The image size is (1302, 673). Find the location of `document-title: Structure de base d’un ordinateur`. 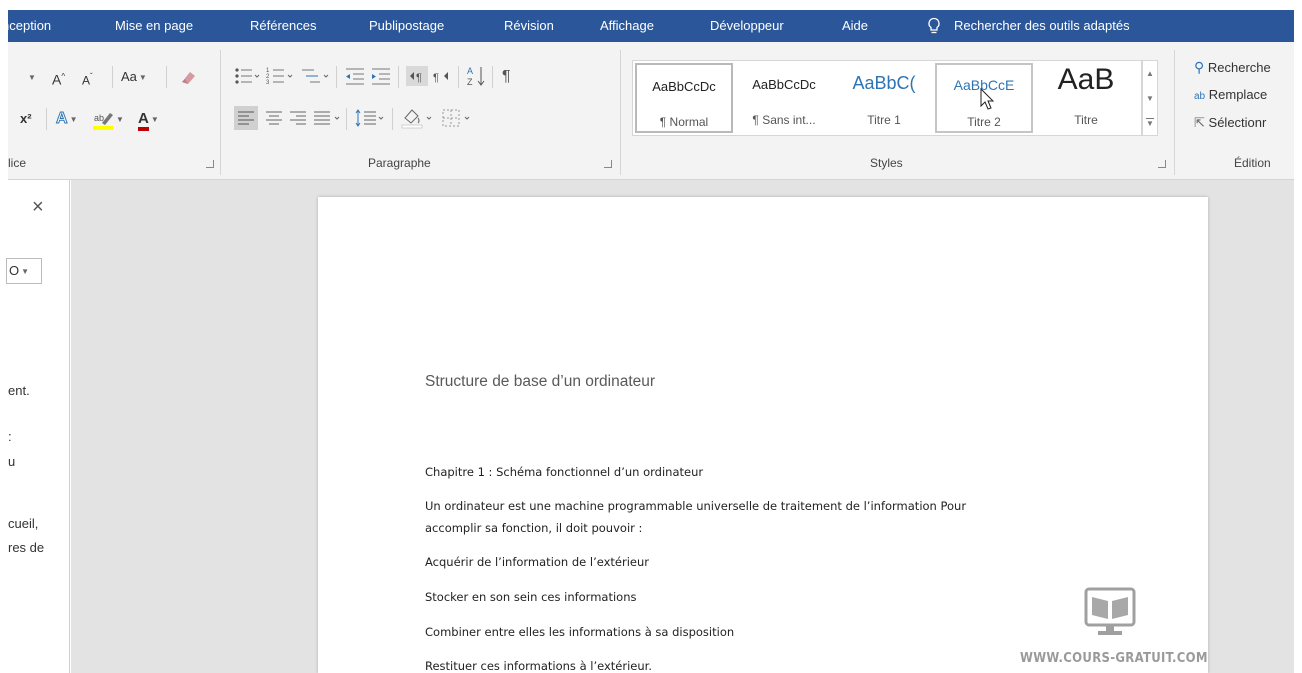

document-title: Structure de base d’un ordinateur is located at coordinates (540, 382).